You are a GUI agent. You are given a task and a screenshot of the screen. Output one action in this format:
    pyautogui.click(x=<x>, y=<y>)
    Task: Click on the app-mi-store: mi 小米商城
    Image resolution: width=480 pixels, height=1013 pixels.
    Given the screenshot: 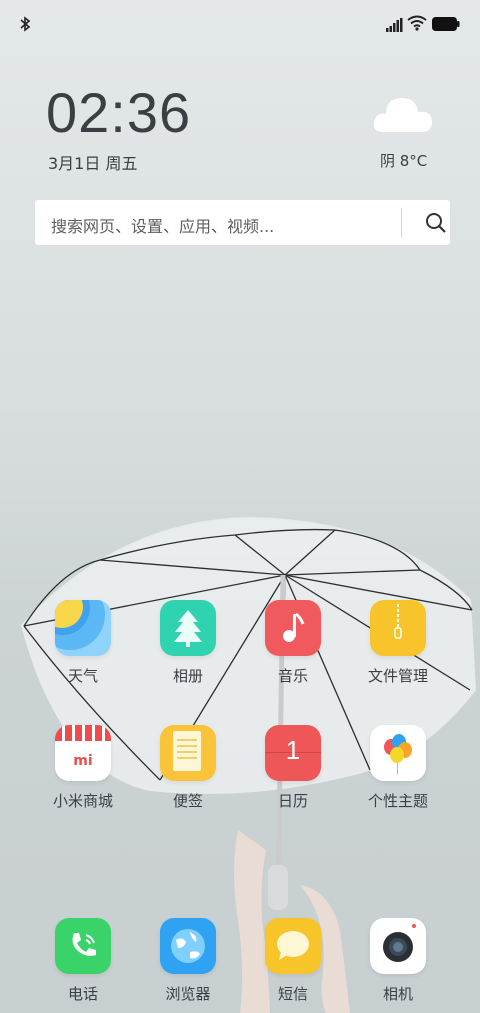 What is the action you would take?
    pyautogui.click(x=83, y=768)
    